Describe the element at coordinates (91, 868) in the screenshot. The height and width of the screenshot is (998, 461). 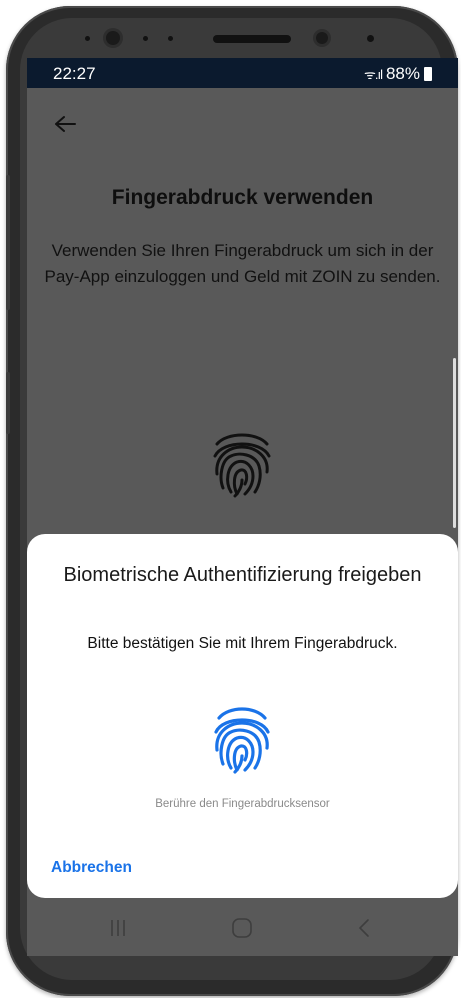
I see `cancel-button: Abbrechen` at that location.